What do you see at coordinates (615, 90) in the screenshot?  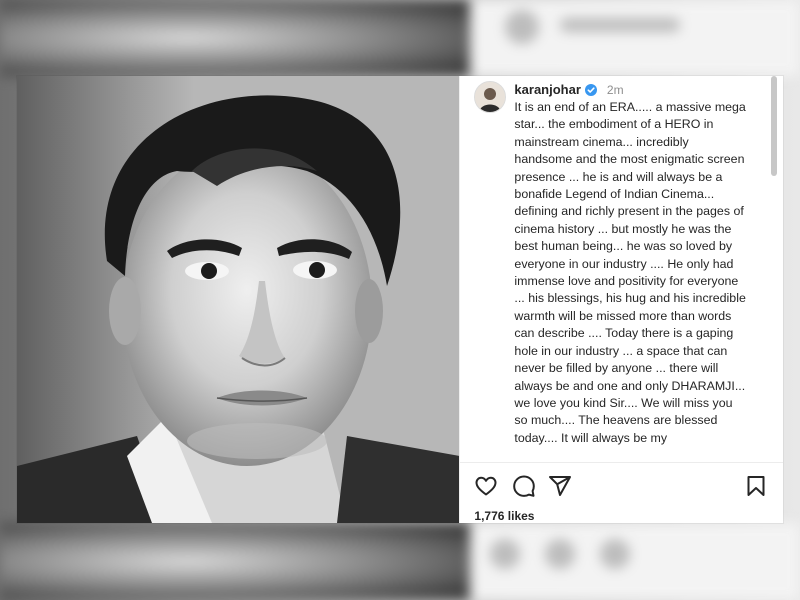 I see `post-timestamp: 2m` at bounding box center [615, 90].